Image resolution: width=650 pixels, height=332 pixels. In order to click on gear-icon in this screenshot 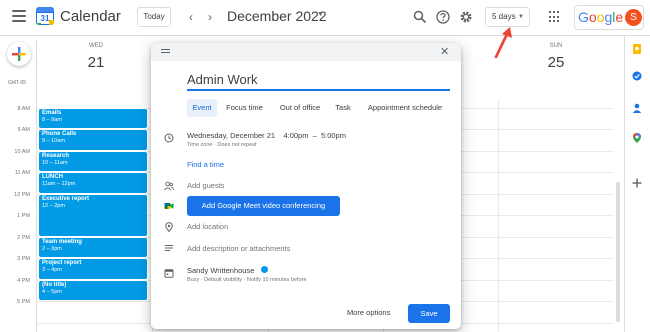, I will do `click(466, 17)`.